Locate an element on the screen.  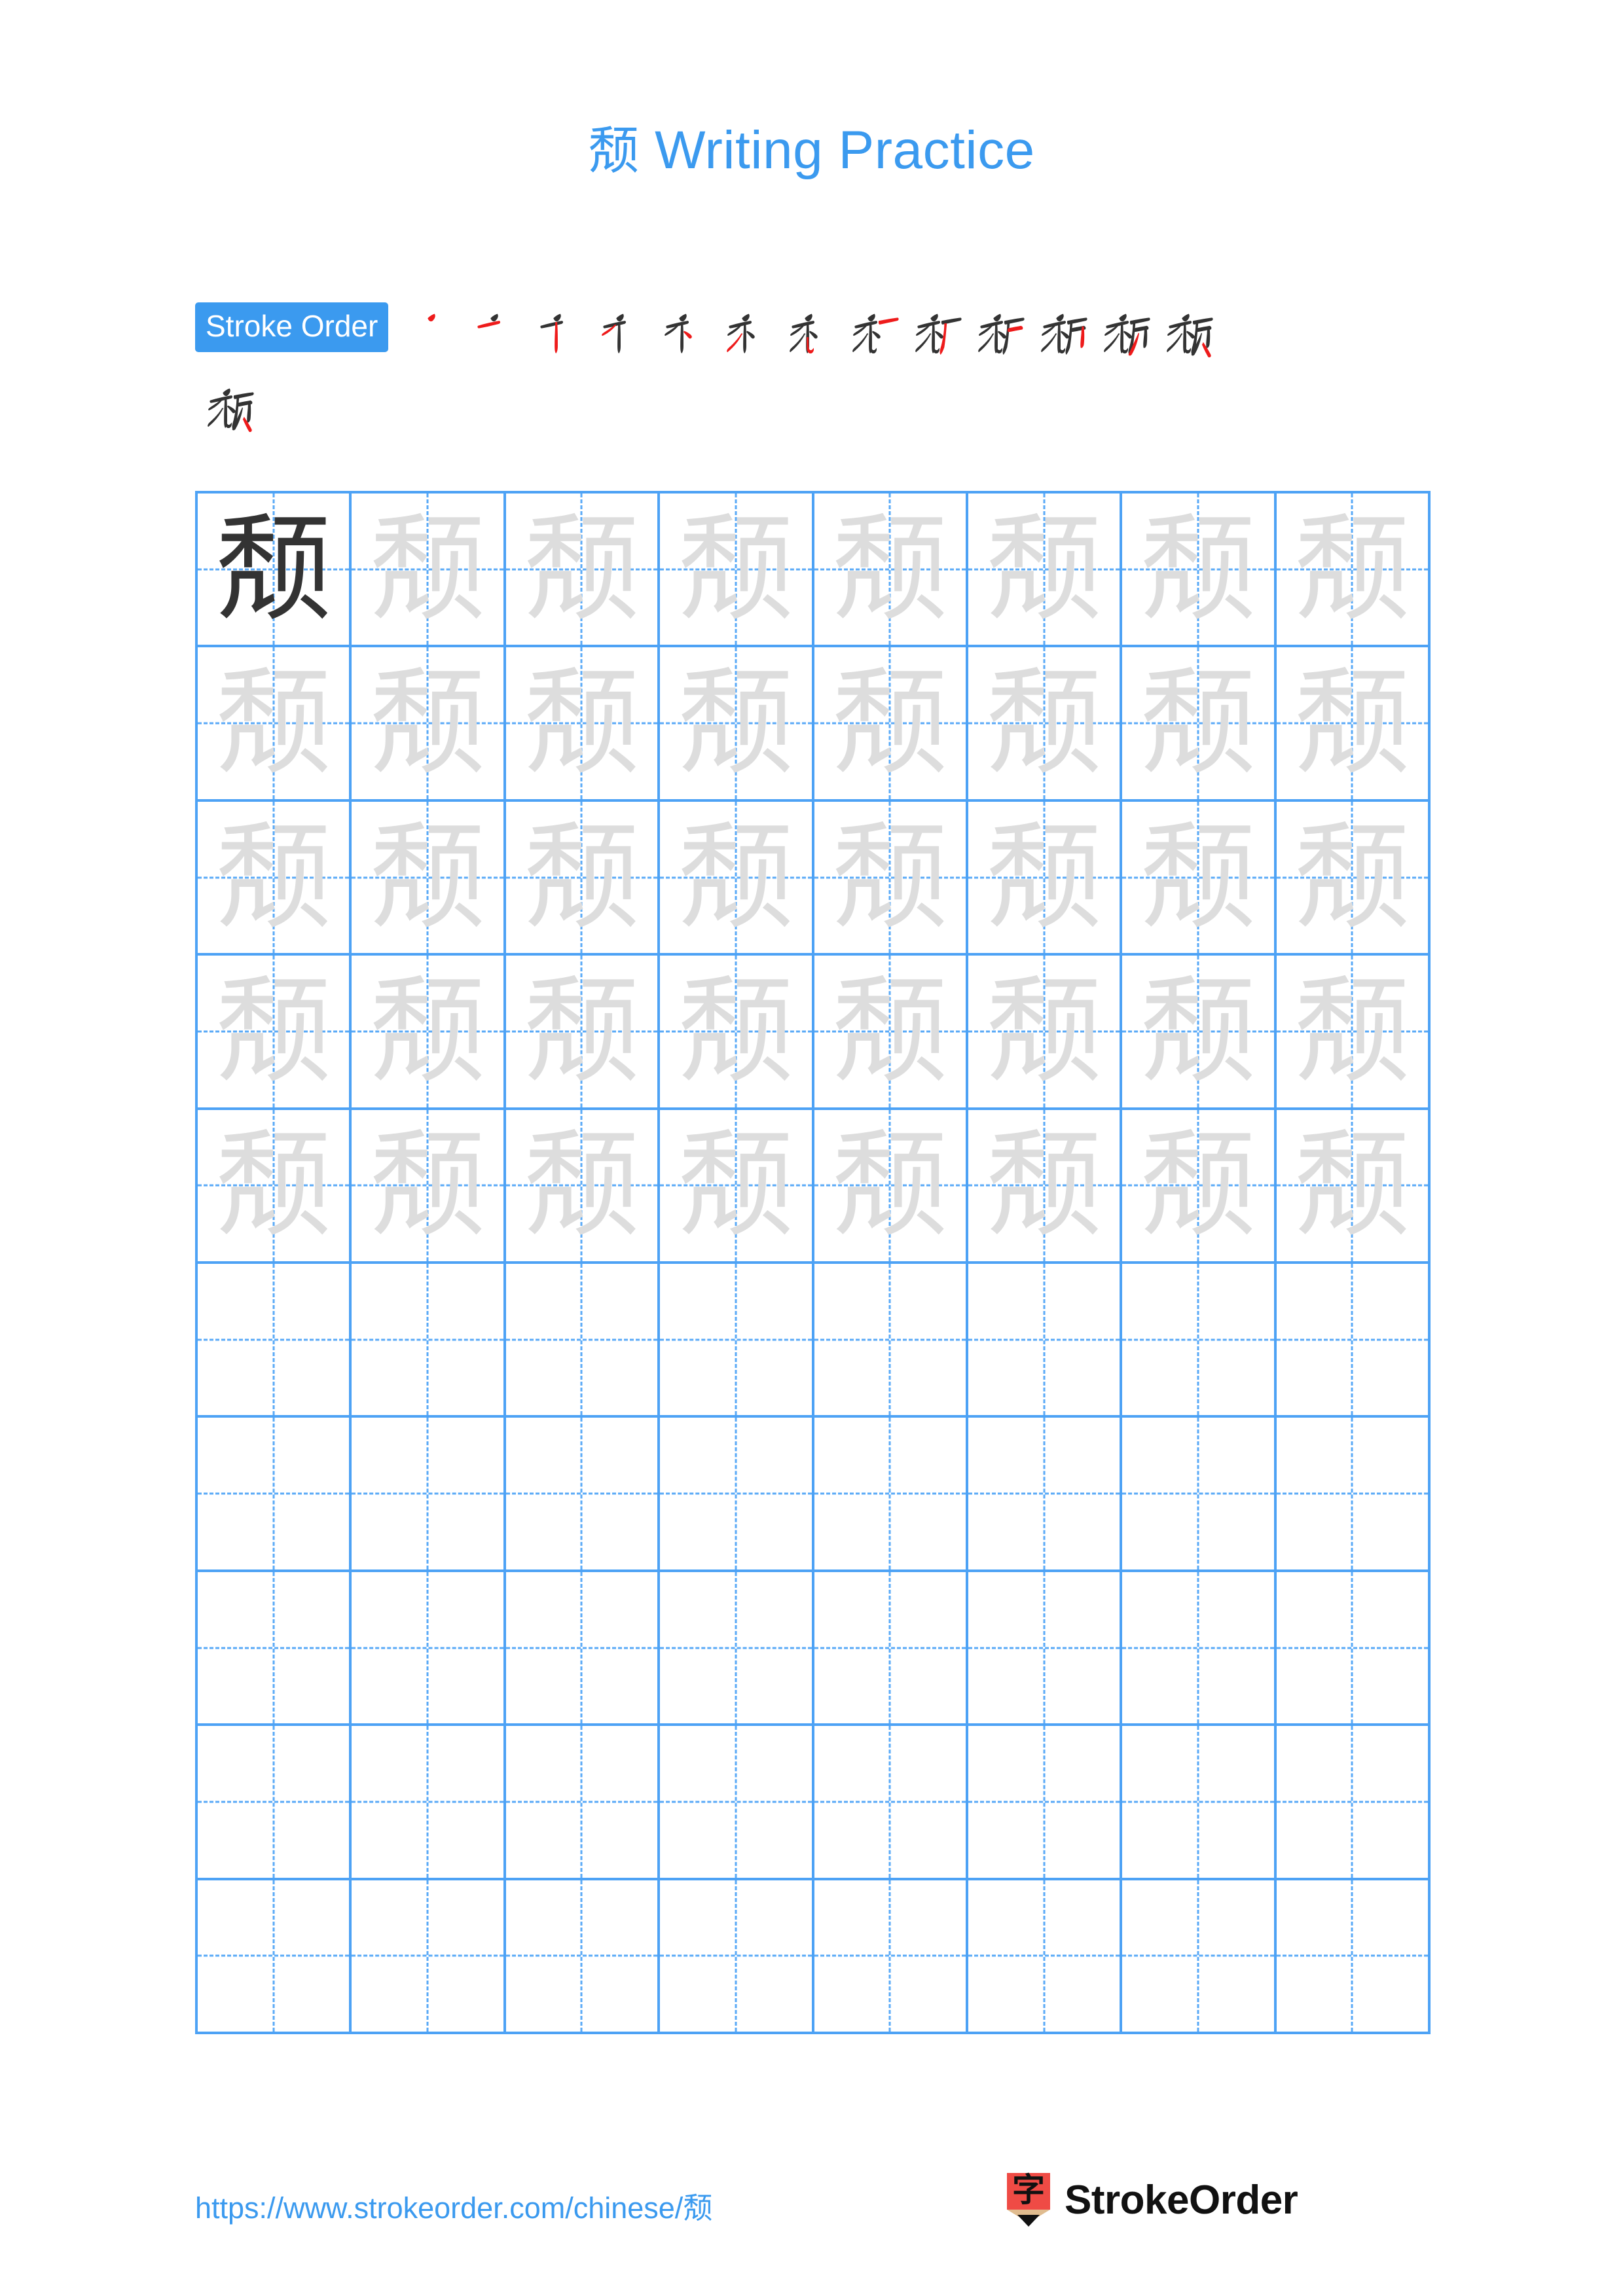
grid-cell-r1-c1: 颓 is located at coordinates (275, 570).